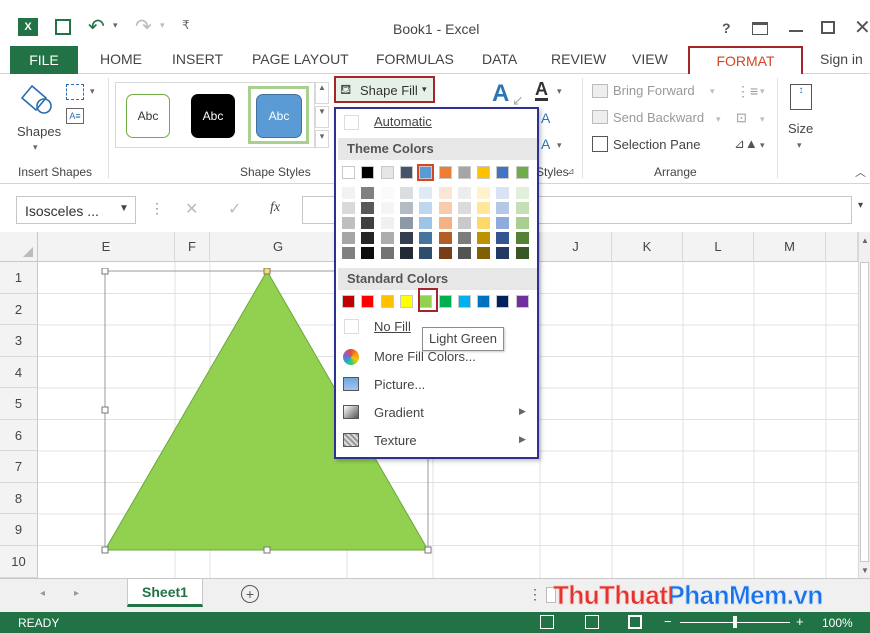 This screenshot has width=870, height=633. What do you see at coordinates (864, 412) in the screenshot?
I see `scroll-thumb` at bounding box center [864, 412].